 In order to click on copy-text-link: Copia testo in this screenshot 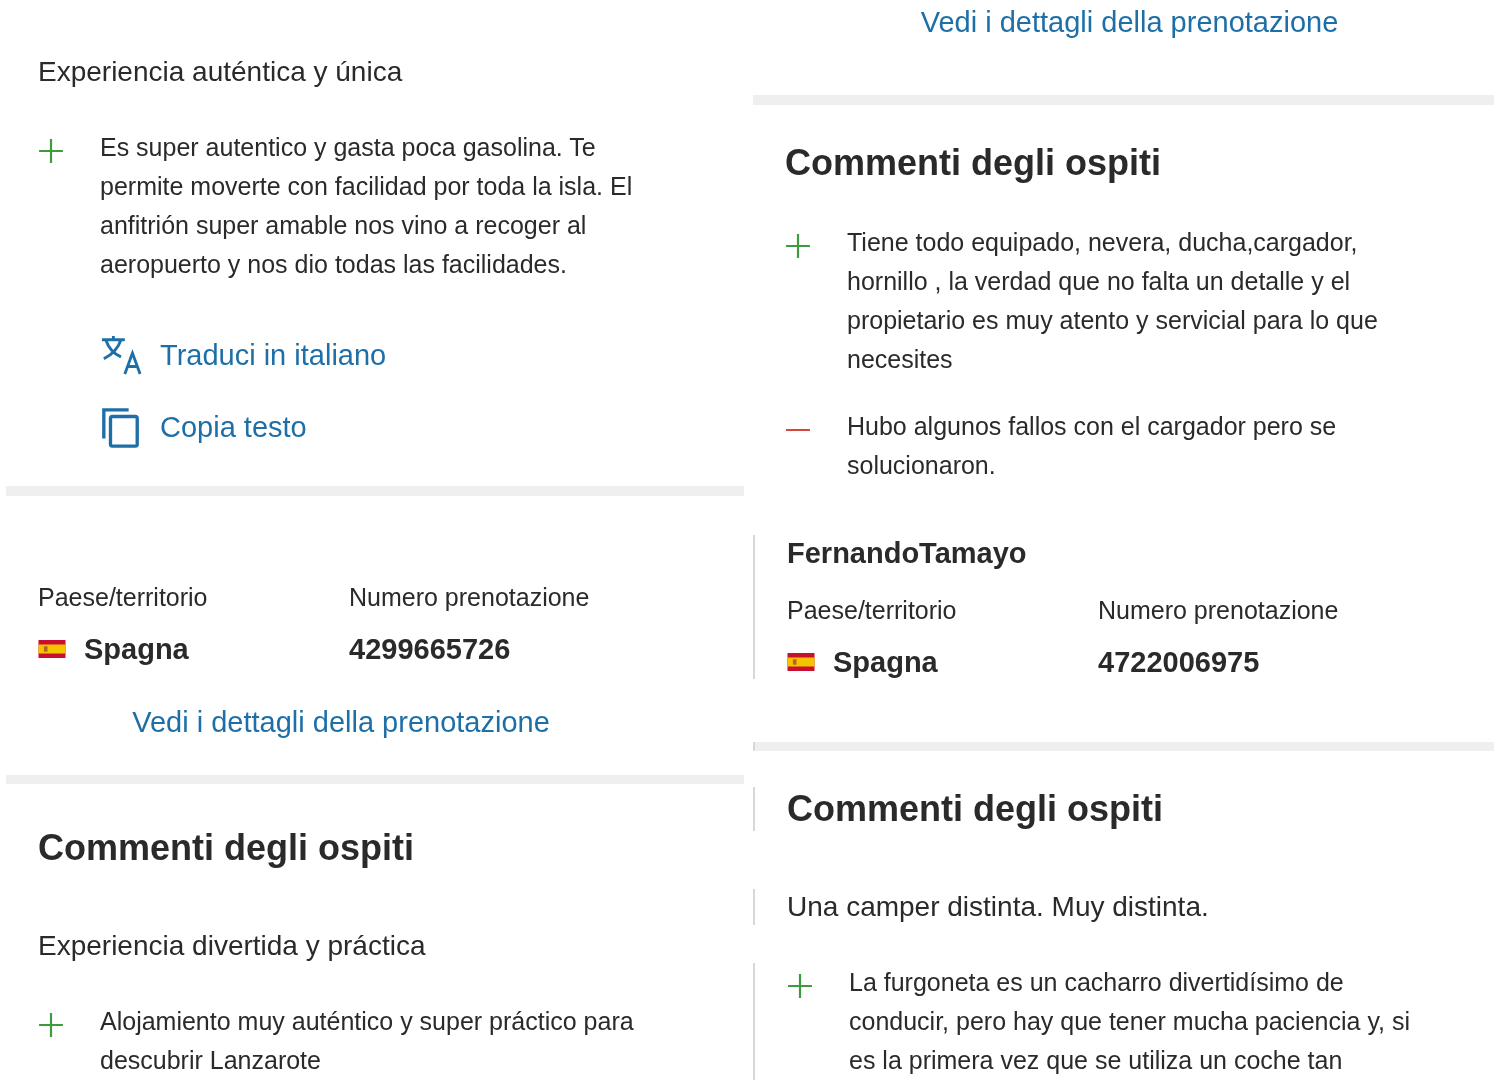, I will do `click(203, 427)`.